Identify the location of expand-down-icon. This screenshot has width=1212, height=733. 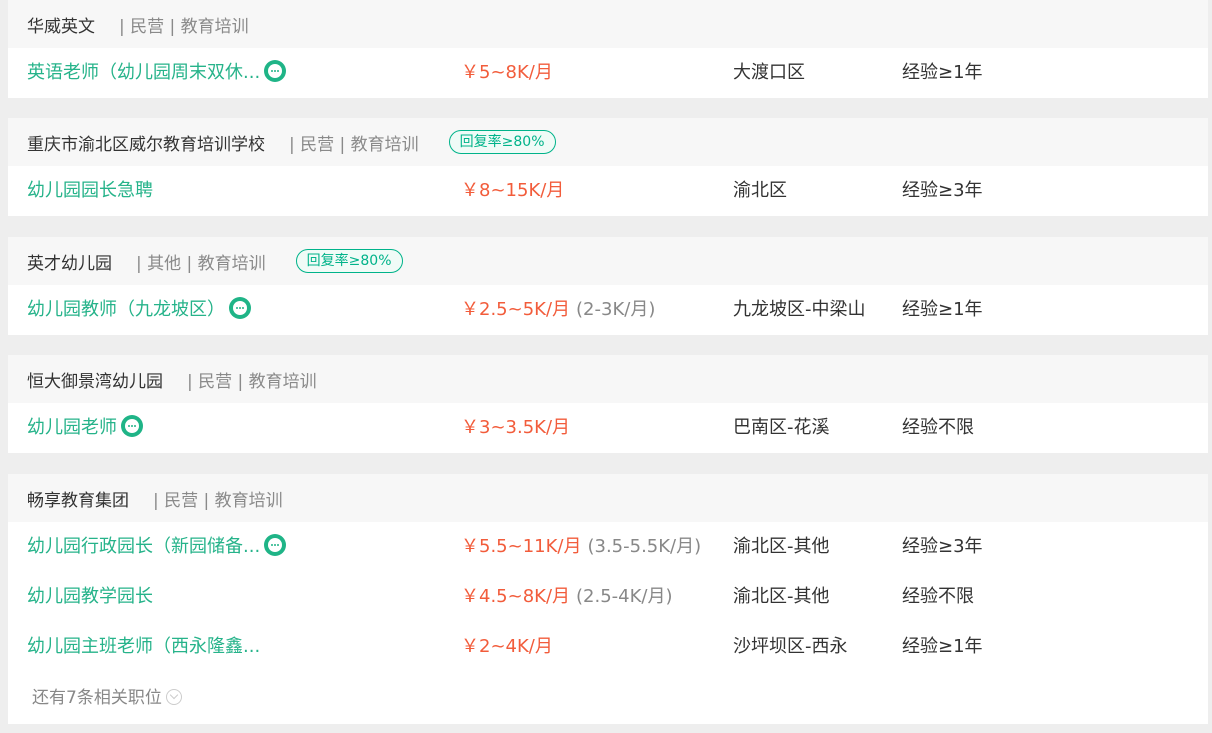
(173, 697).